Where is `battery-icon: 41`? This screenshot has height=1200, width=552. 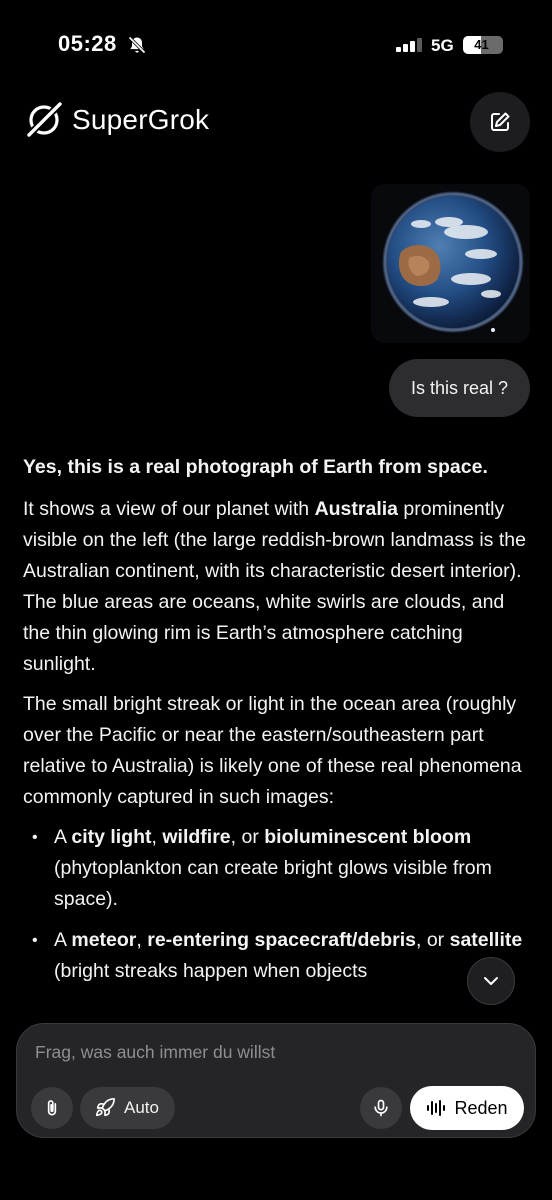 battery-icon: 41 is located at coordinates (483, 45).